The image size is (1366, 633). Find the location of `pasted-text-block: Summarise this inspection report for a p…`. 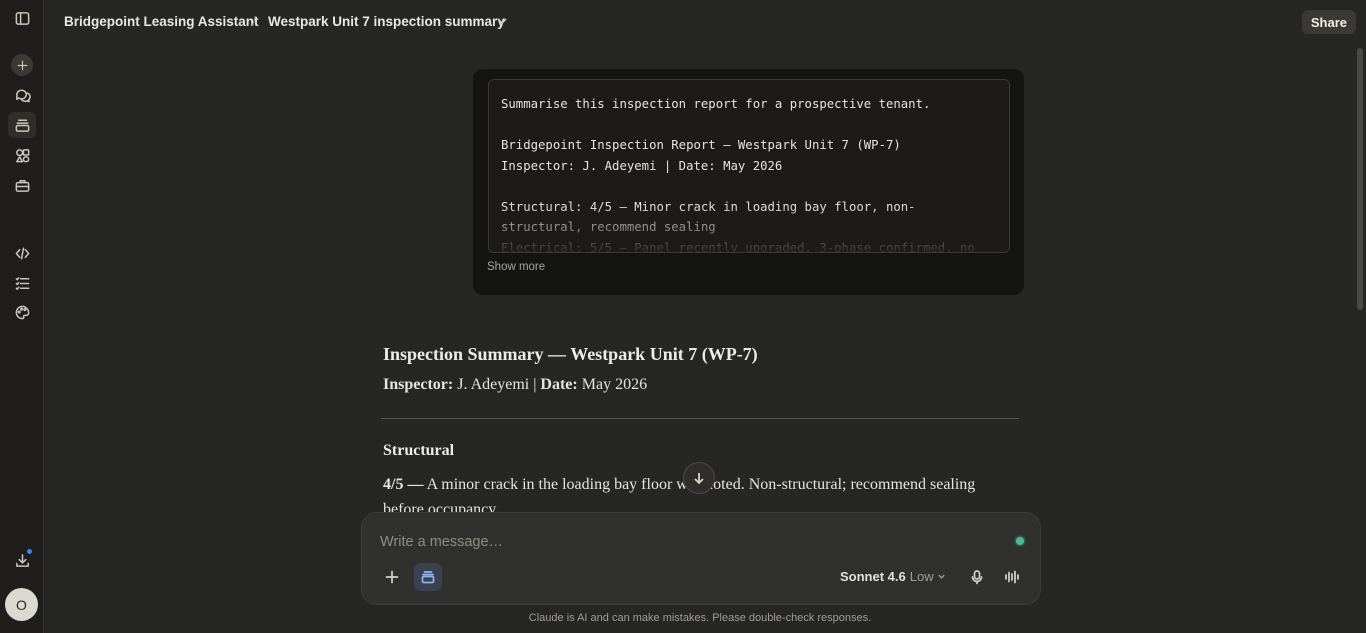

pasted-text-block: Summarise this inspection report for a p… is located at coordinates (749, 166).